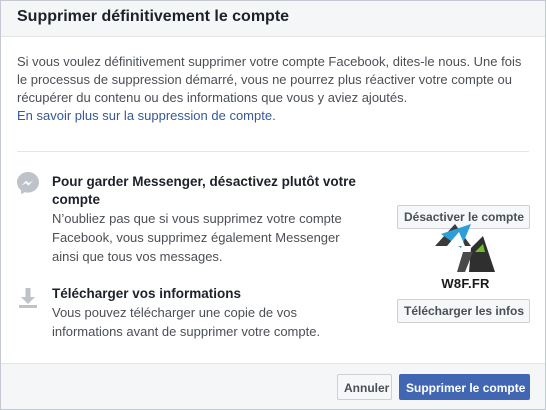 The width and height of the screenshot is (546, 410). Describe the element at coordinates (28, 298) in the screenshot. I see `download-icon` at that location.